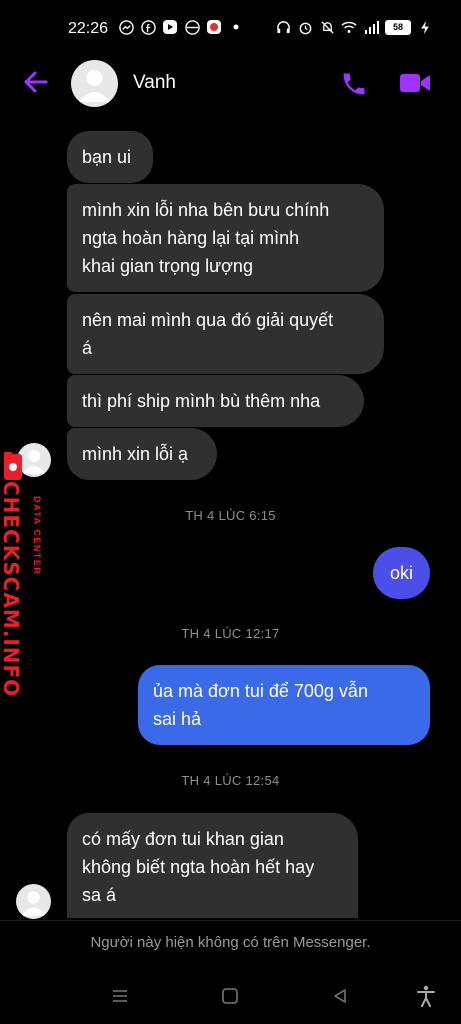 The width and height of the screenshot is (461, 1024). I want to click on game-app-icon, so click(214, 27).